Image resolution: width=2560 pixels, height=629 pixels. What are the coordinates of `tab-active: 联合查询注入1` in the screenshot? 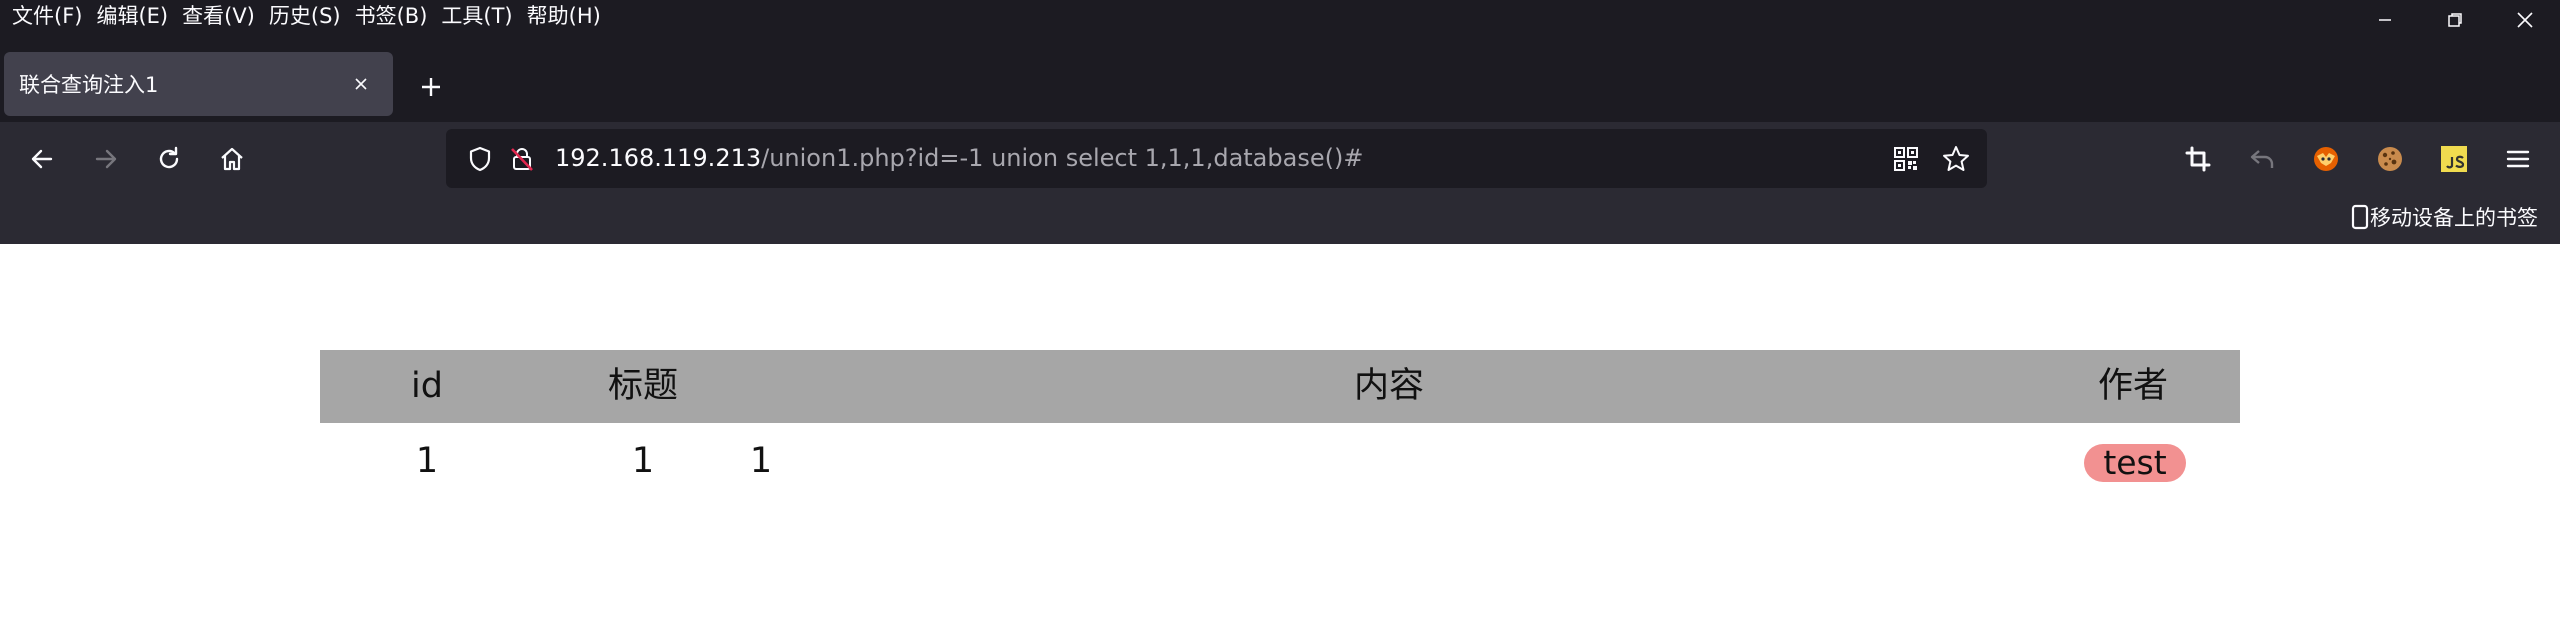 It's located at (198, 84).